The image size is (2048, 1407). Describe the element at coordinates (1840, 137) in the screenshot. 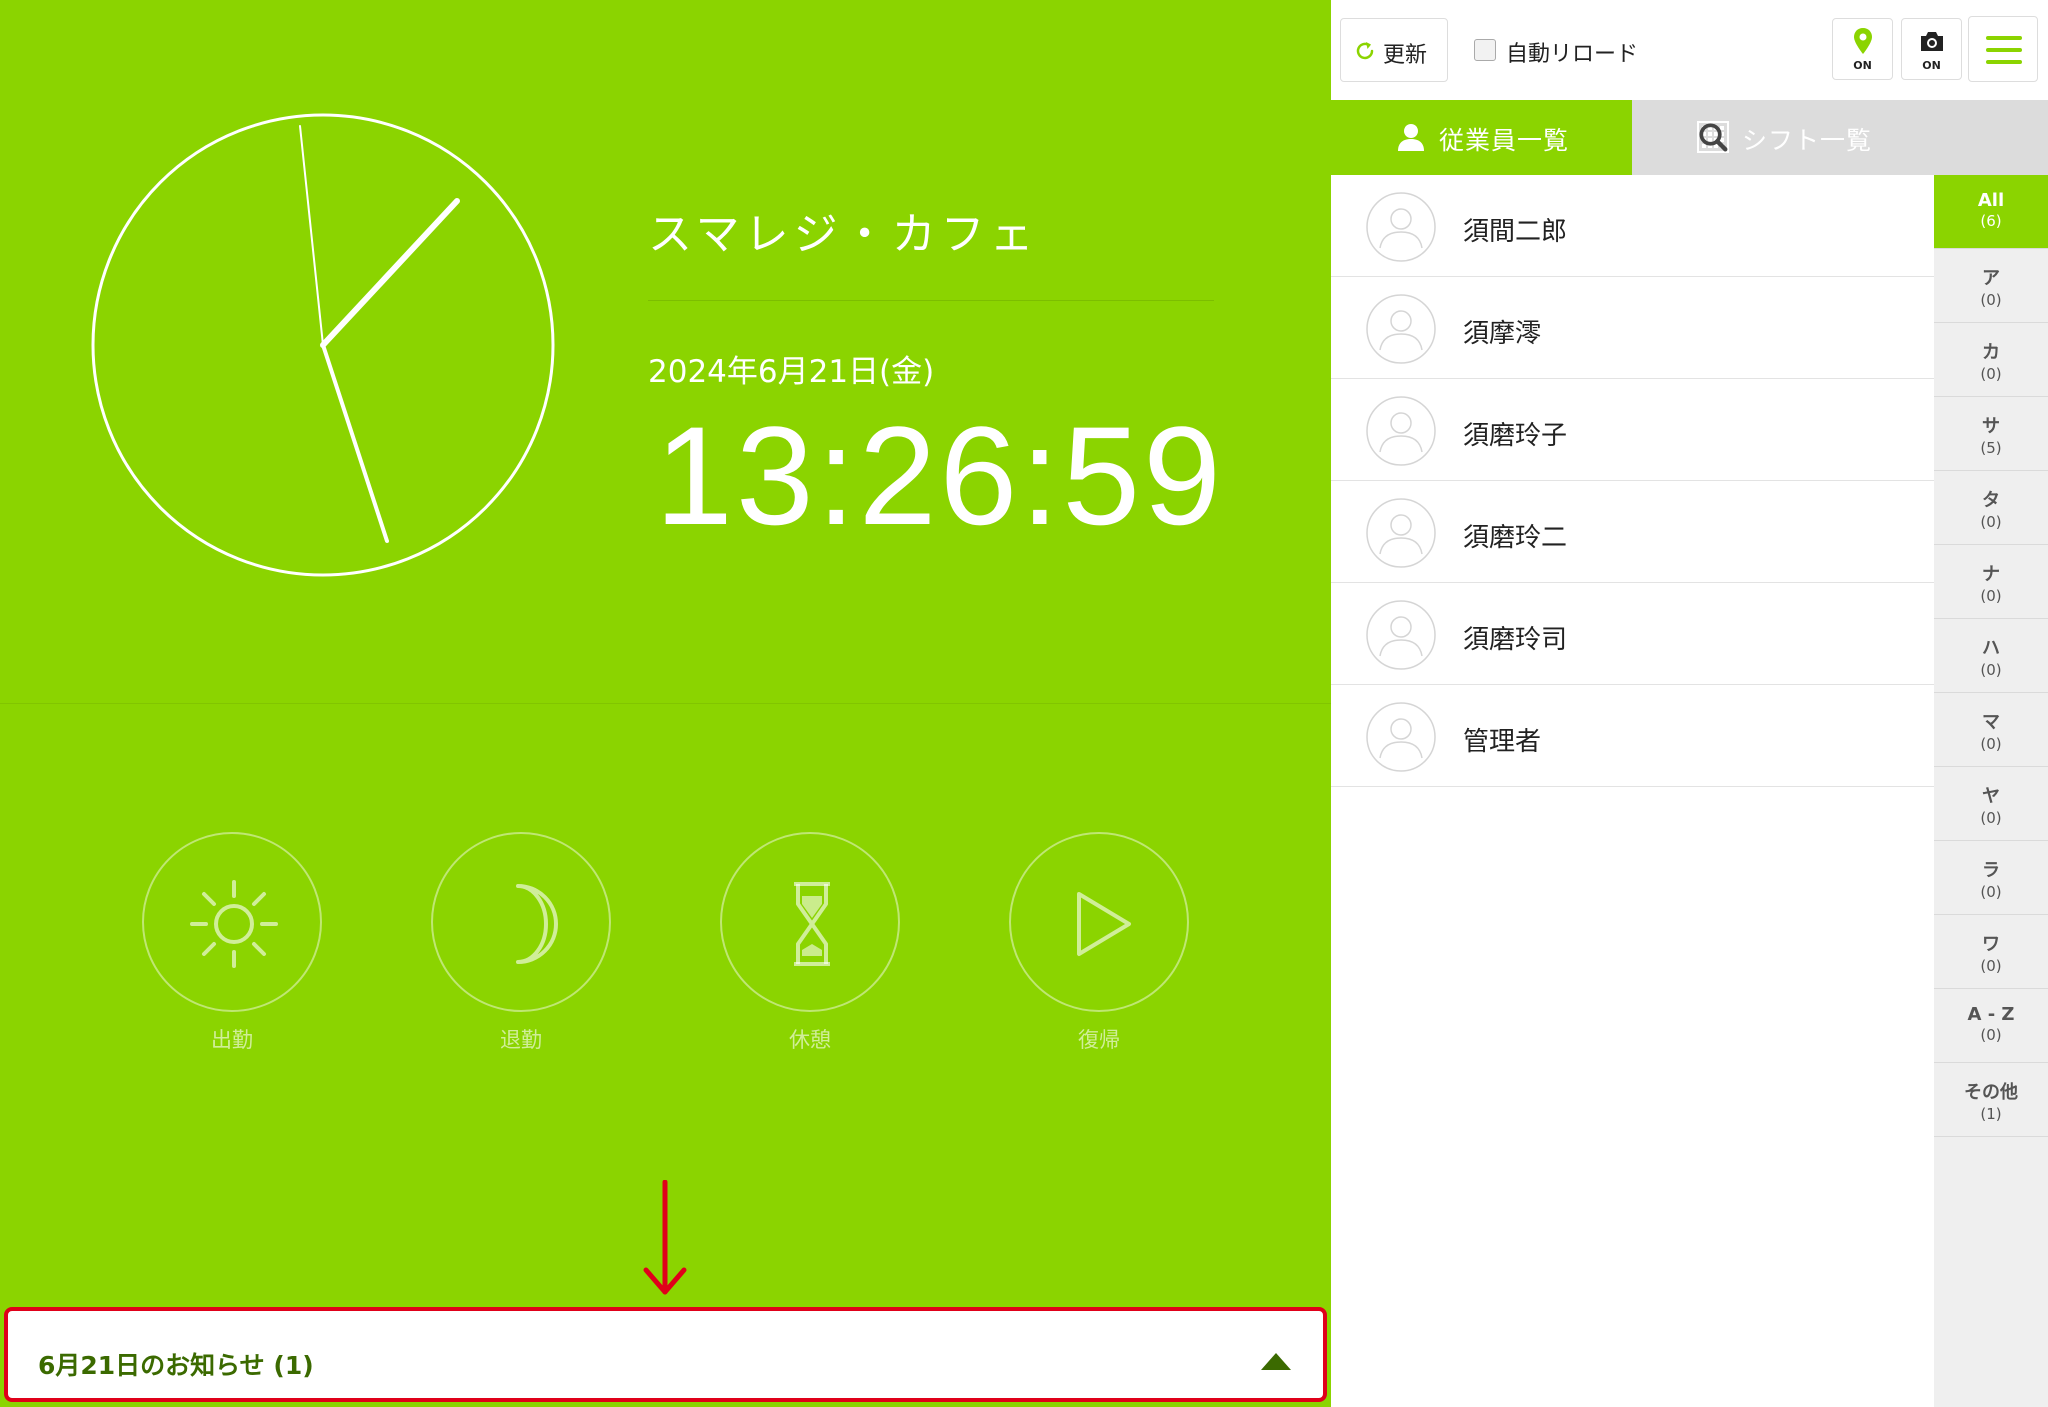

I see `tab-shifts: シフト一覧` at that location.